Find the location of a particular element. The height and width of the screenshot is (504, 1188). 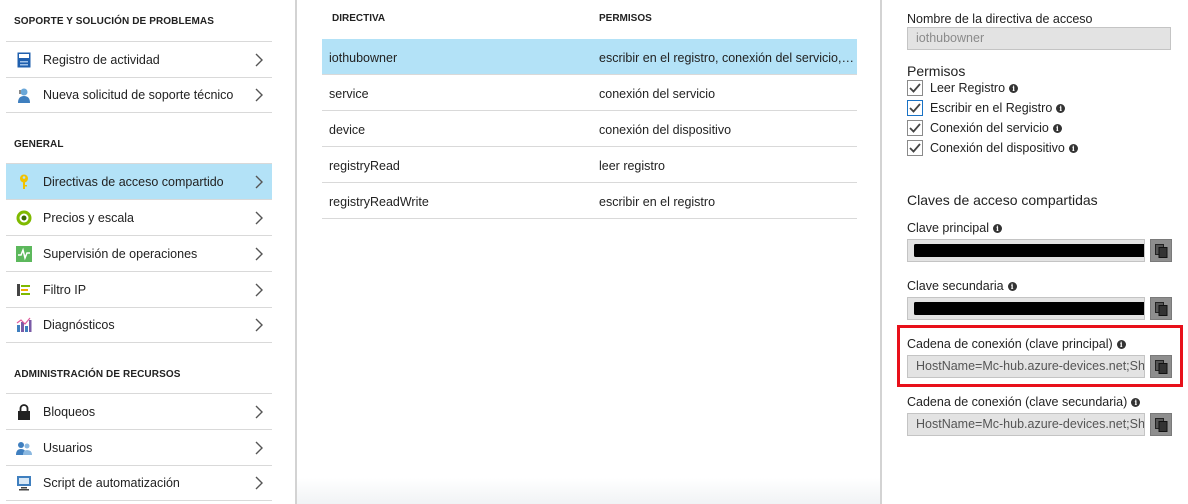

nav-label: Filtro IP is located at coordinates (65, 289).